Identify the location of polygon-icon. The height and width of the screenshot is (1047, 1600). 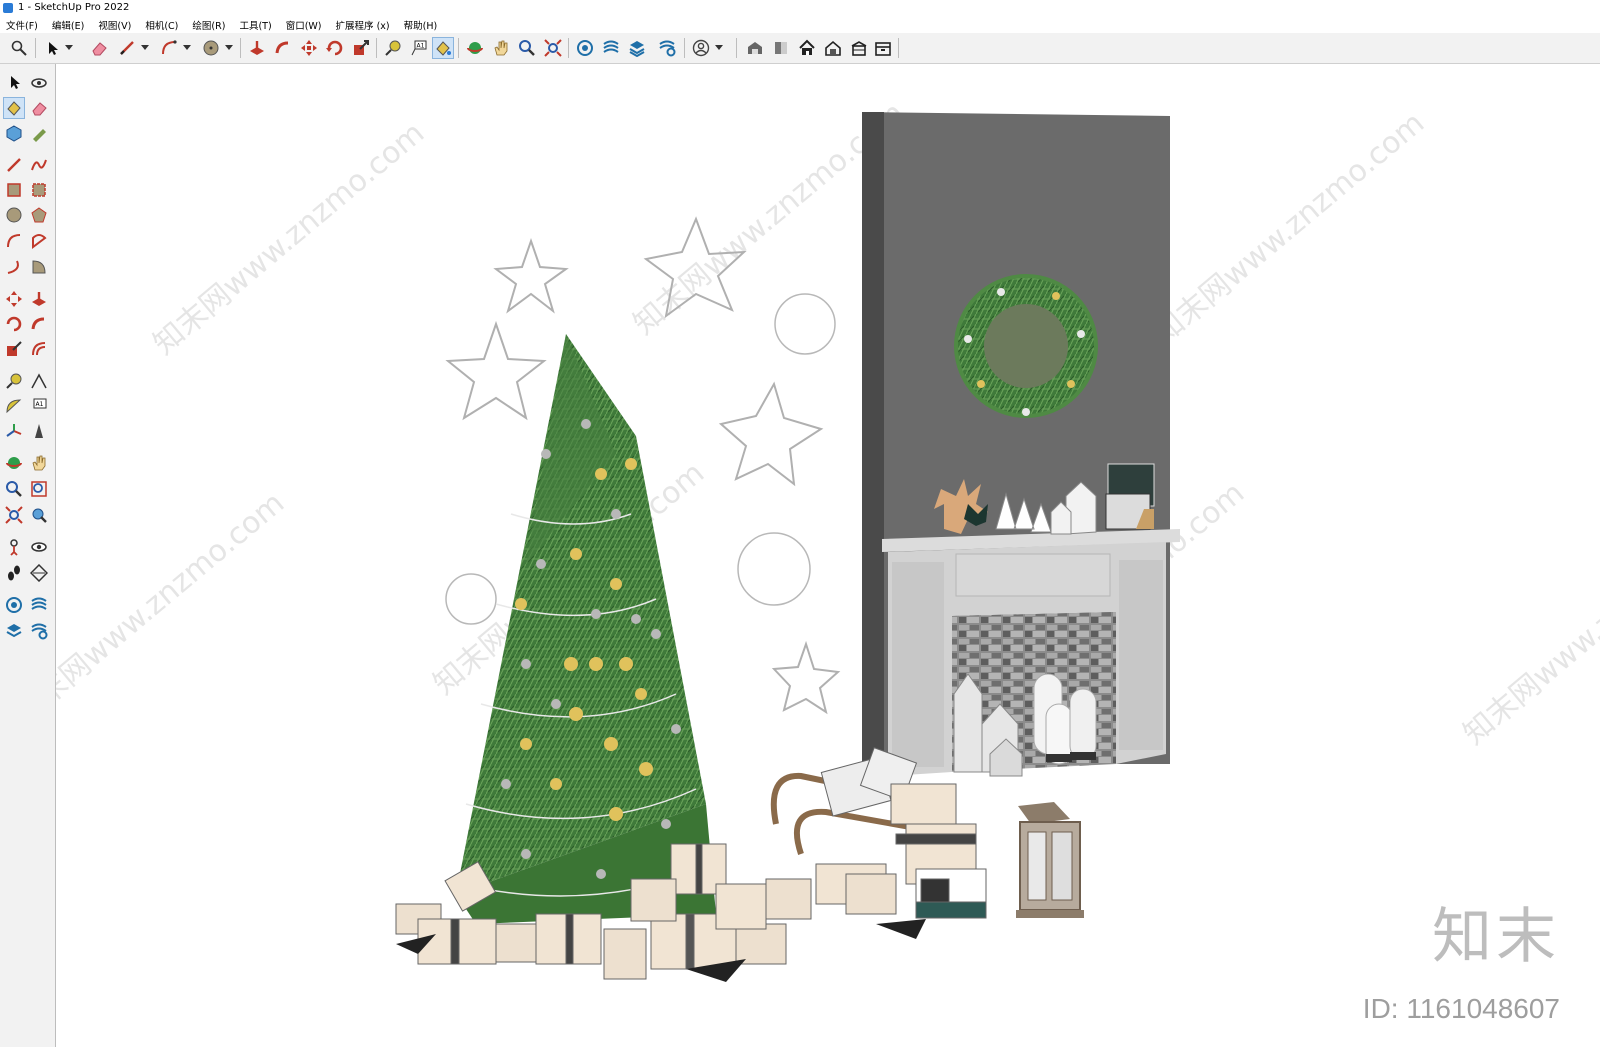
(39, 215).